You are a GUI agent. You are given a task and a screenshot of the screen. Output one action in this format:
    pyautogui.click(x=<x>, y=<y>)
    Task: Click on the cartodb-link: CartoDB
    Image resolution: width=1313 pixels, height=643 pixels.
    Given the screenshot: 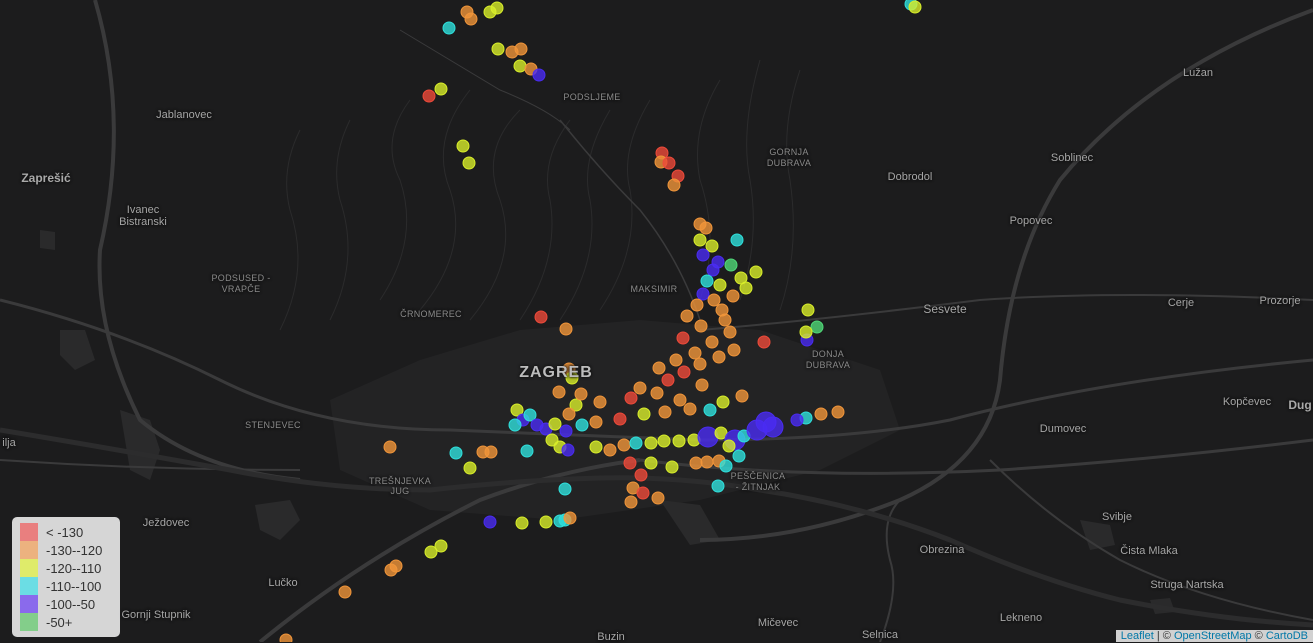 What is the action you would take?
    pyautogui.click(x=1287, y=636)
    